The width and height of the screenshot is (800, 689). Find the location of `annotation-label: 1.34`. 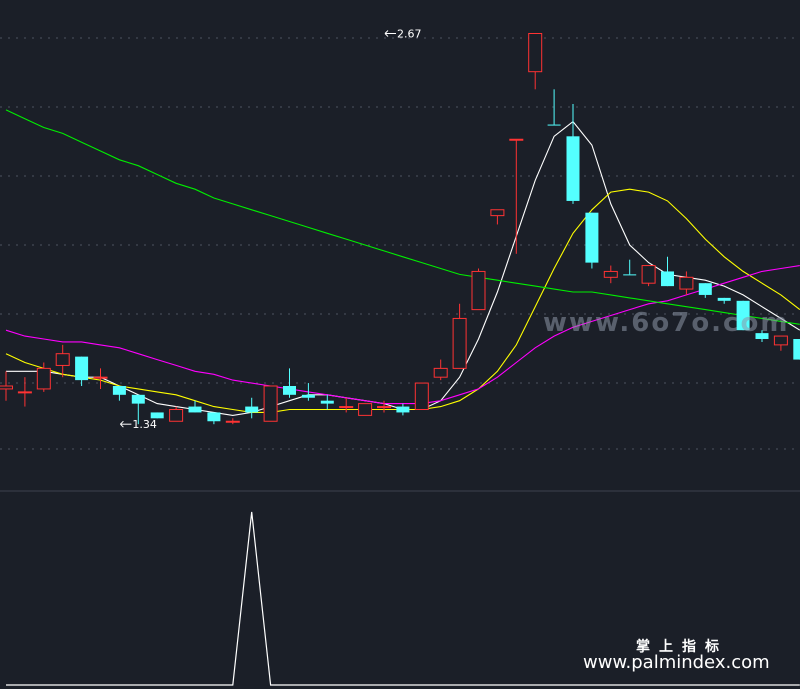

annotation-label: 1.34 is located at coordinates (144, 424).